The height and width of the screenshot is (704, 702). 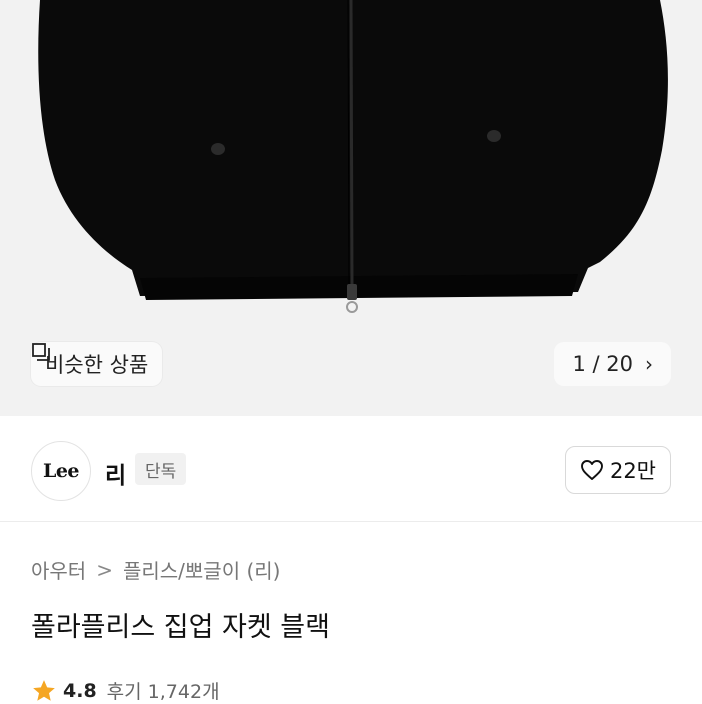 I want to click on image-counter-button: 1 / 20 ›, so click(x=612, y=364).